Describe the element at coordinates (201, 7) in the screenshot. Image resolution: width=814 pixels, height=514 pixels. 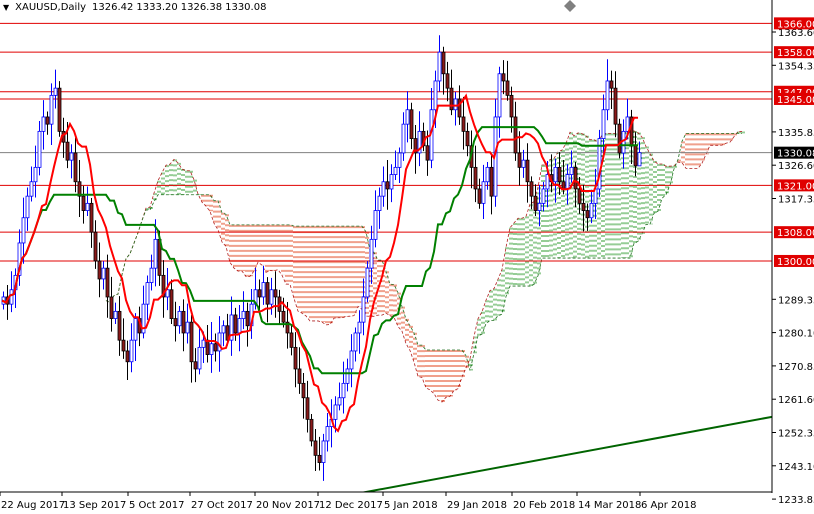
I see `ohlc-low: 1326.38` at that location.